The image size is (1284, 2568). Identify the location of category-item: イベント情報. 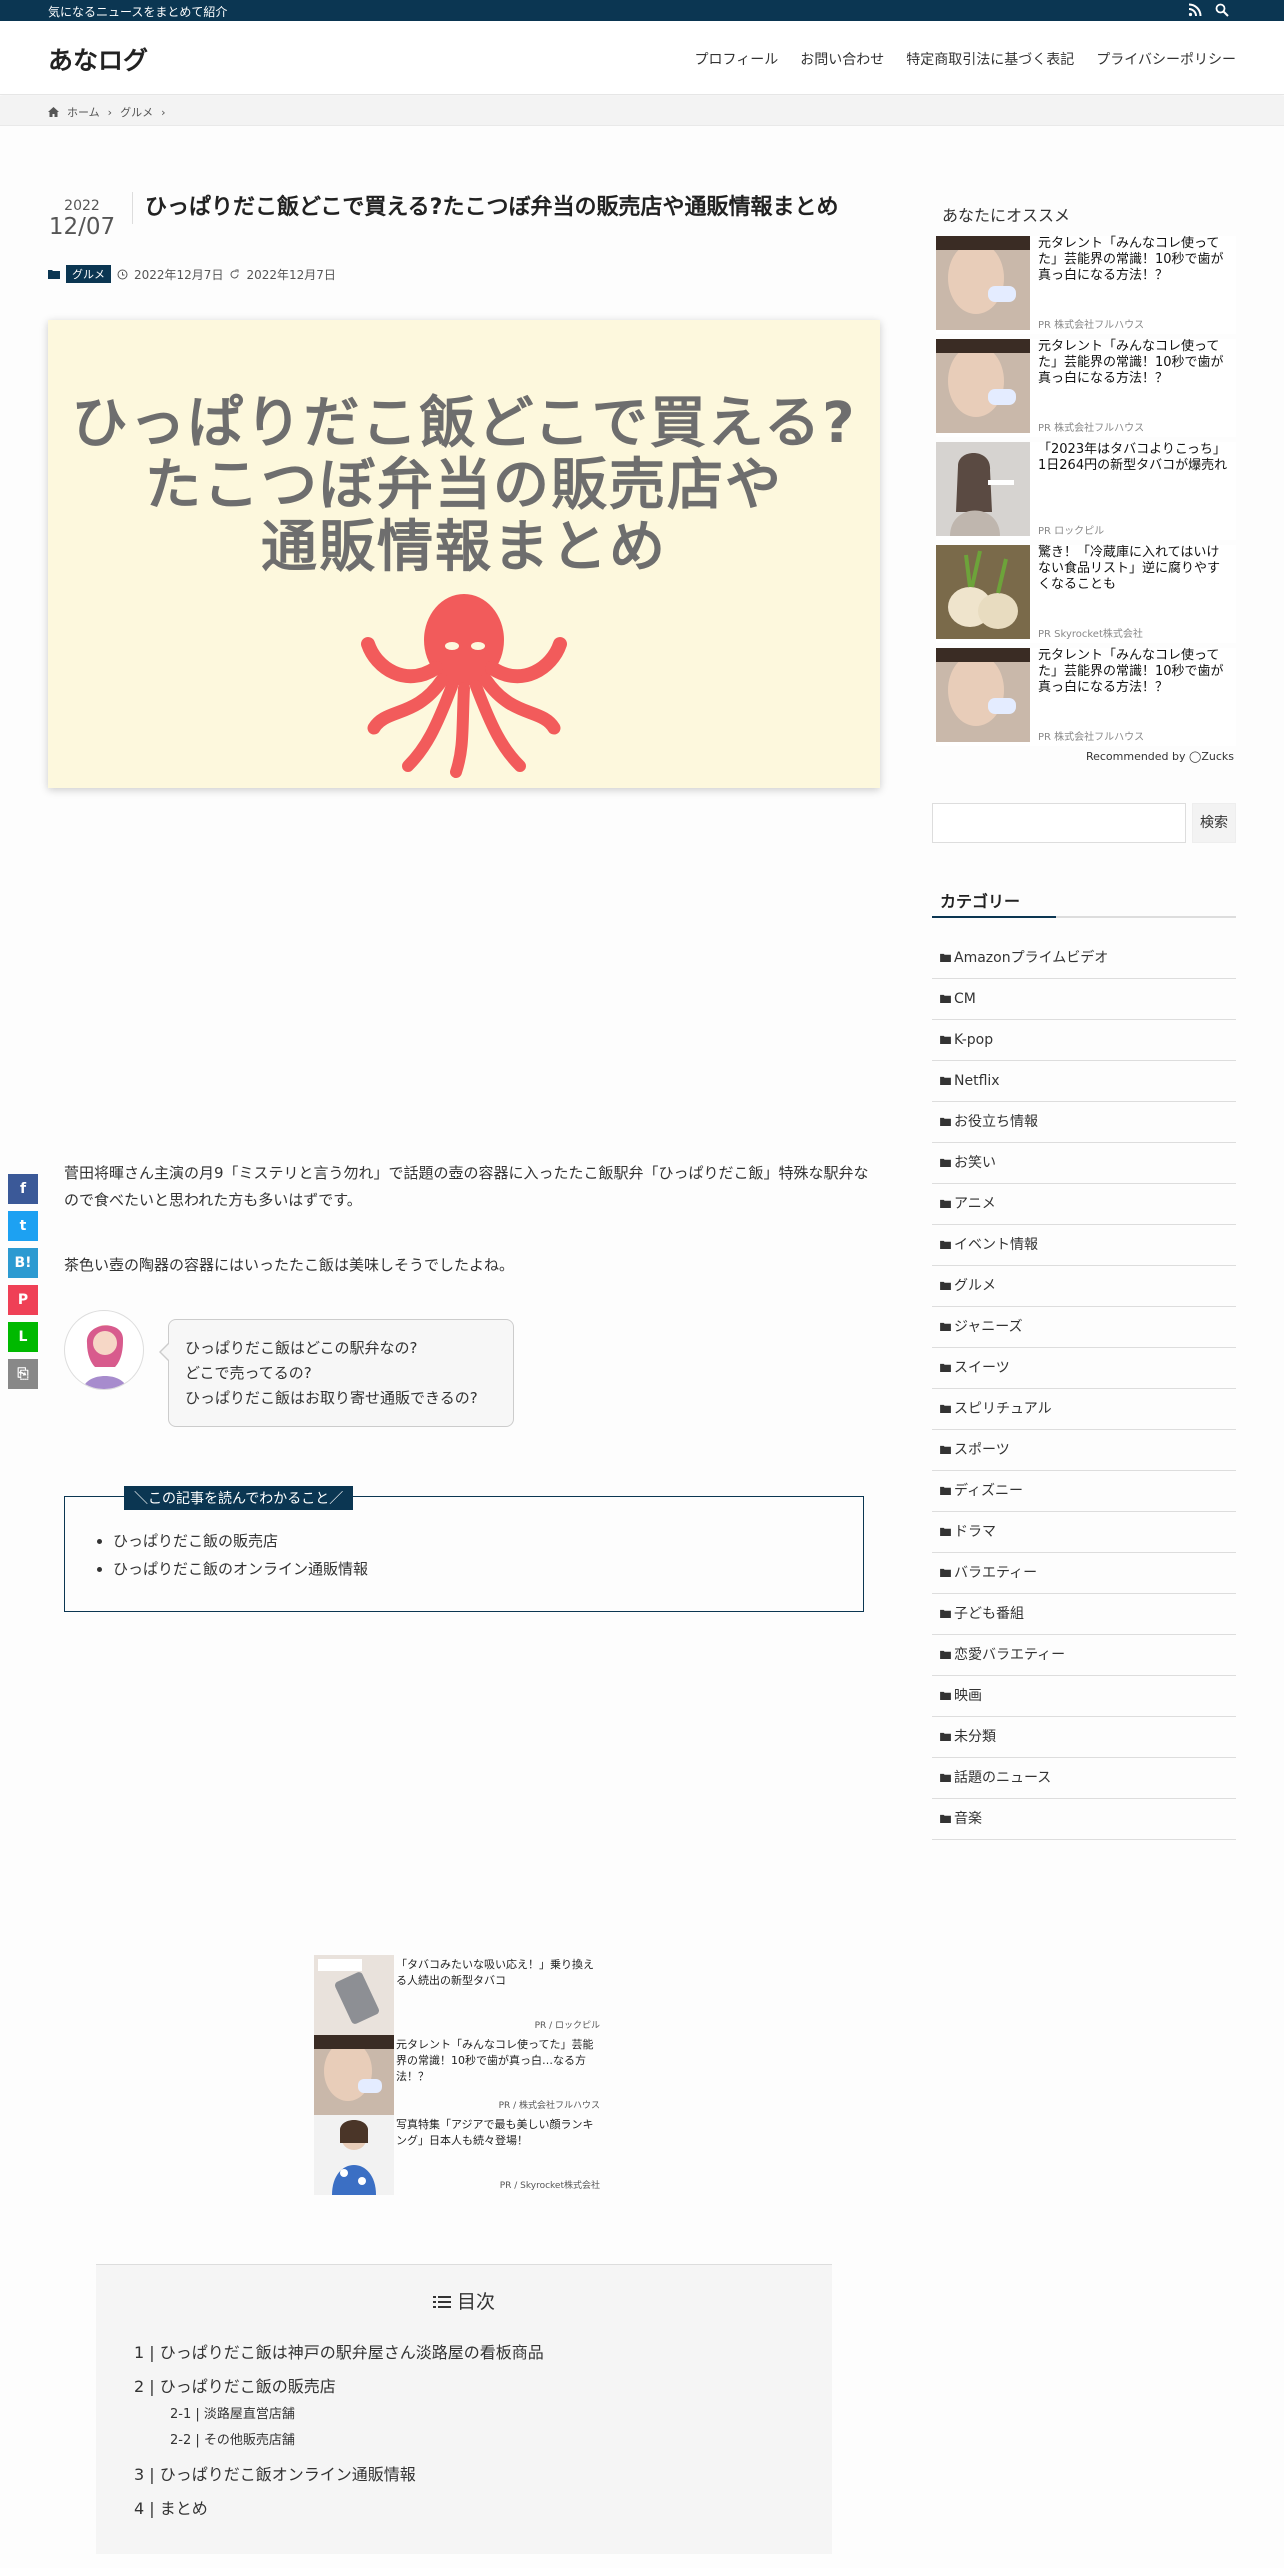
(1084, 1245).